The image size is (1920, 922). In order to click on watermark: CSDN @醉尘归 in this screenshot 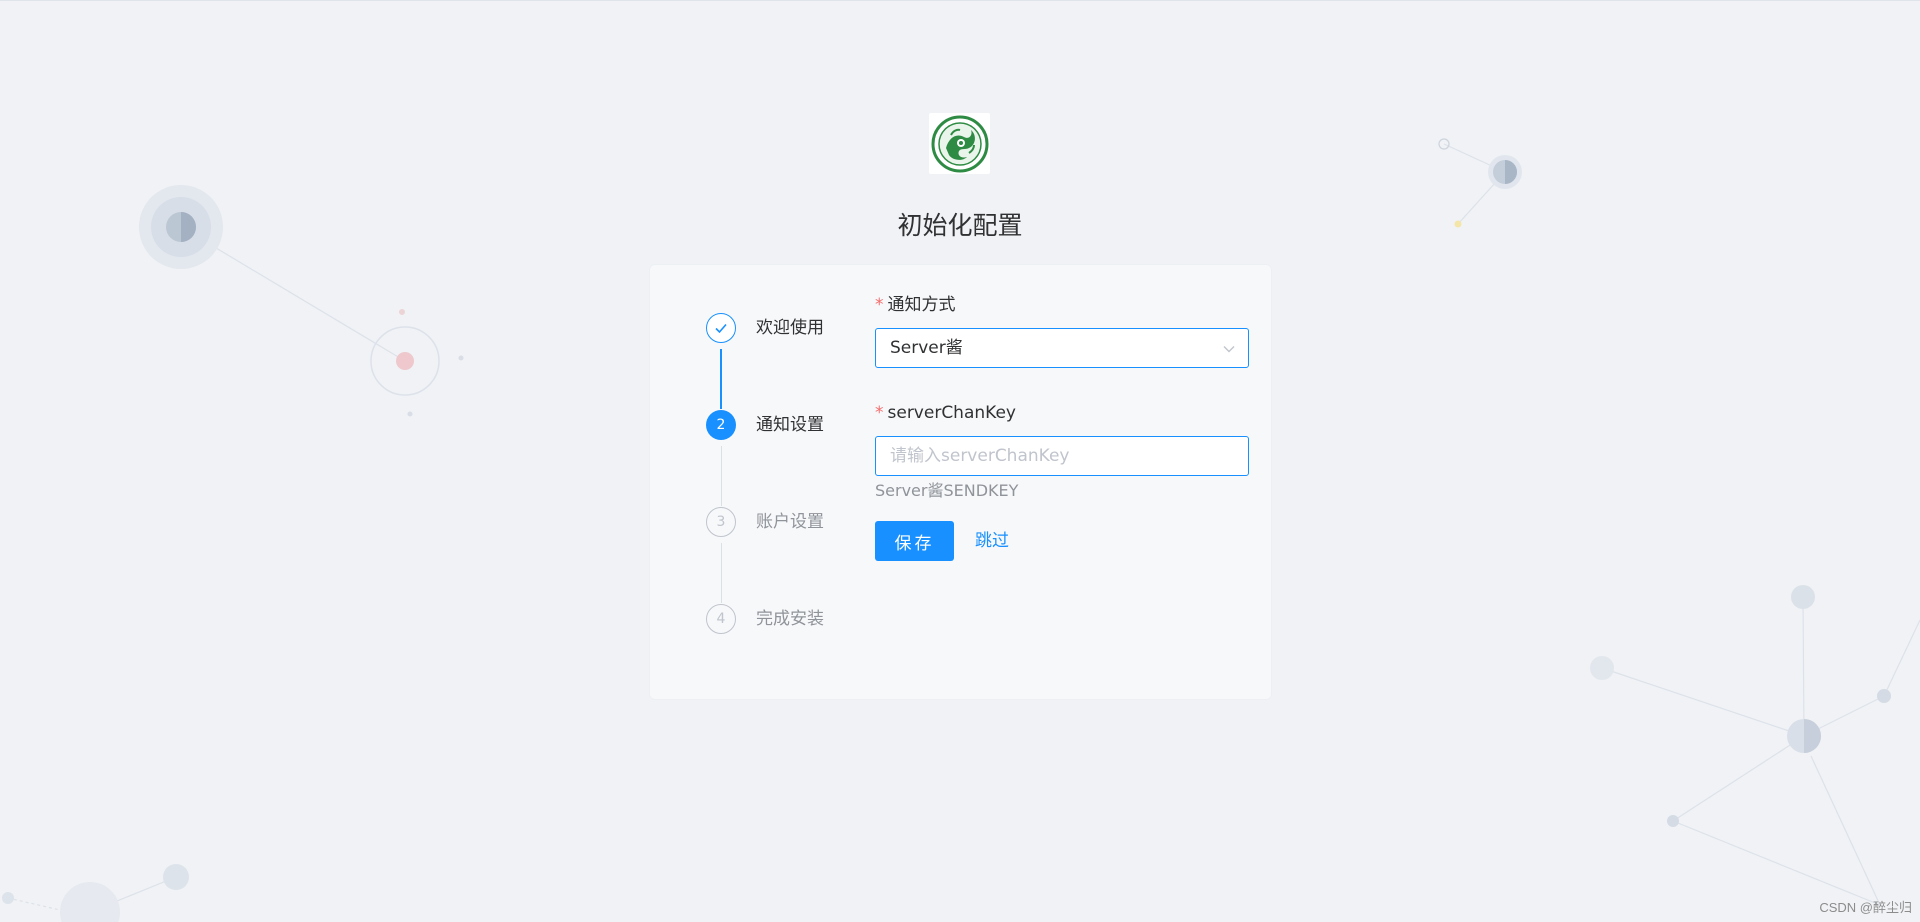, I will do `click(1865, 907)`.